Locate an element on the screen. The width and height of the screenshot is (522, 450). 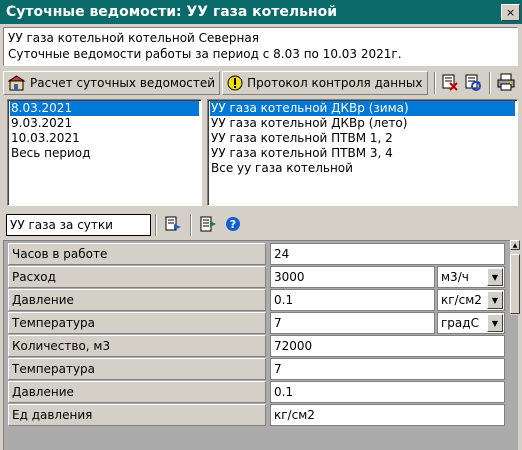
row-value-field: кг/см2 is located at coordinates (387, 415).